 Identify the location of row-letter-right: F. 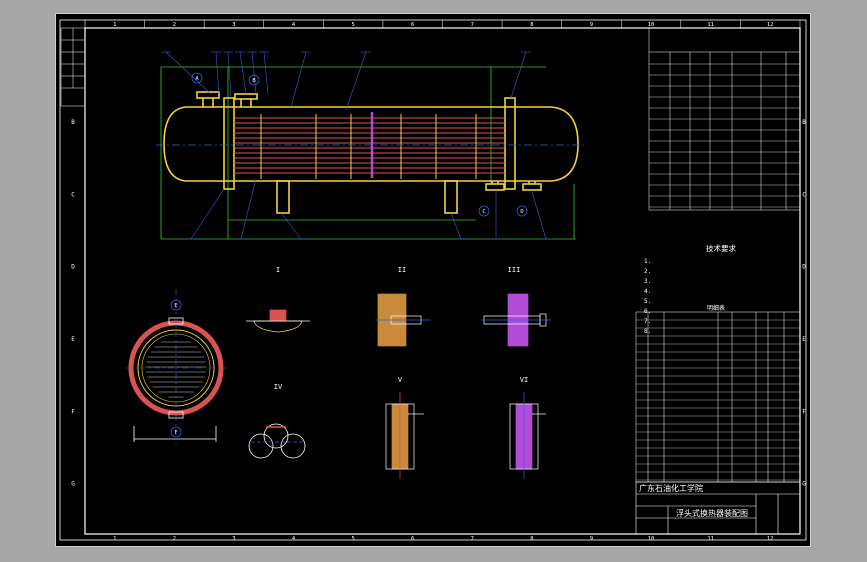
(804, 411).